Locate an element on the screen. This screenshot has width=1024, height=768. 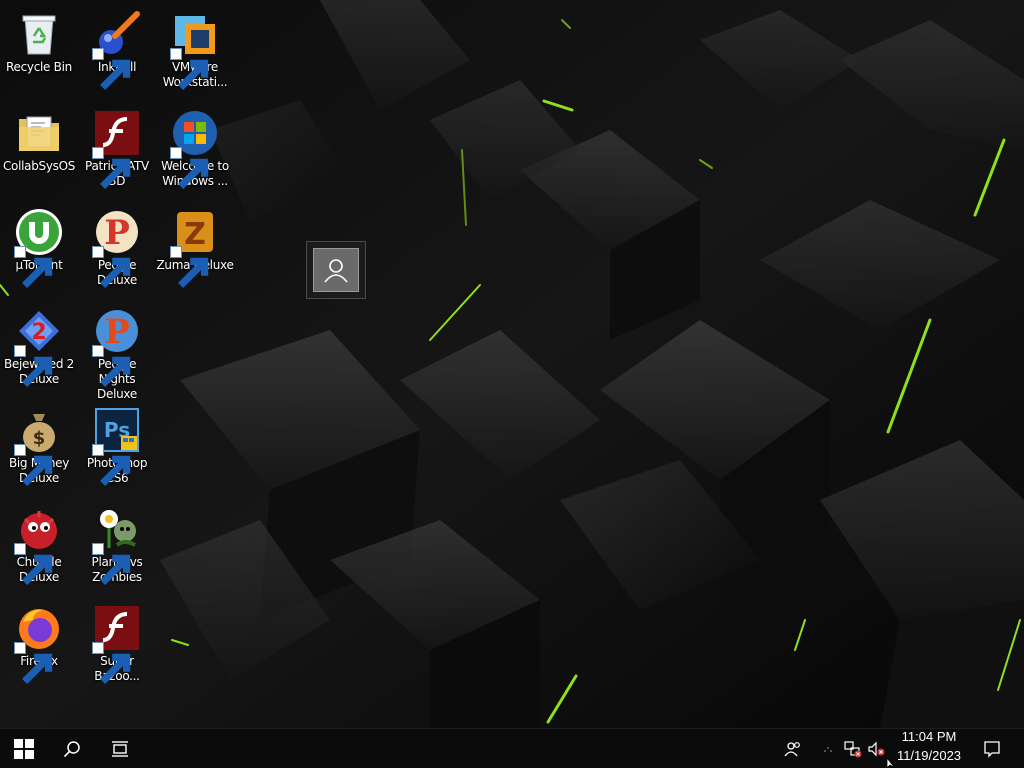
task-view-button is located at coordinates (120, 748).